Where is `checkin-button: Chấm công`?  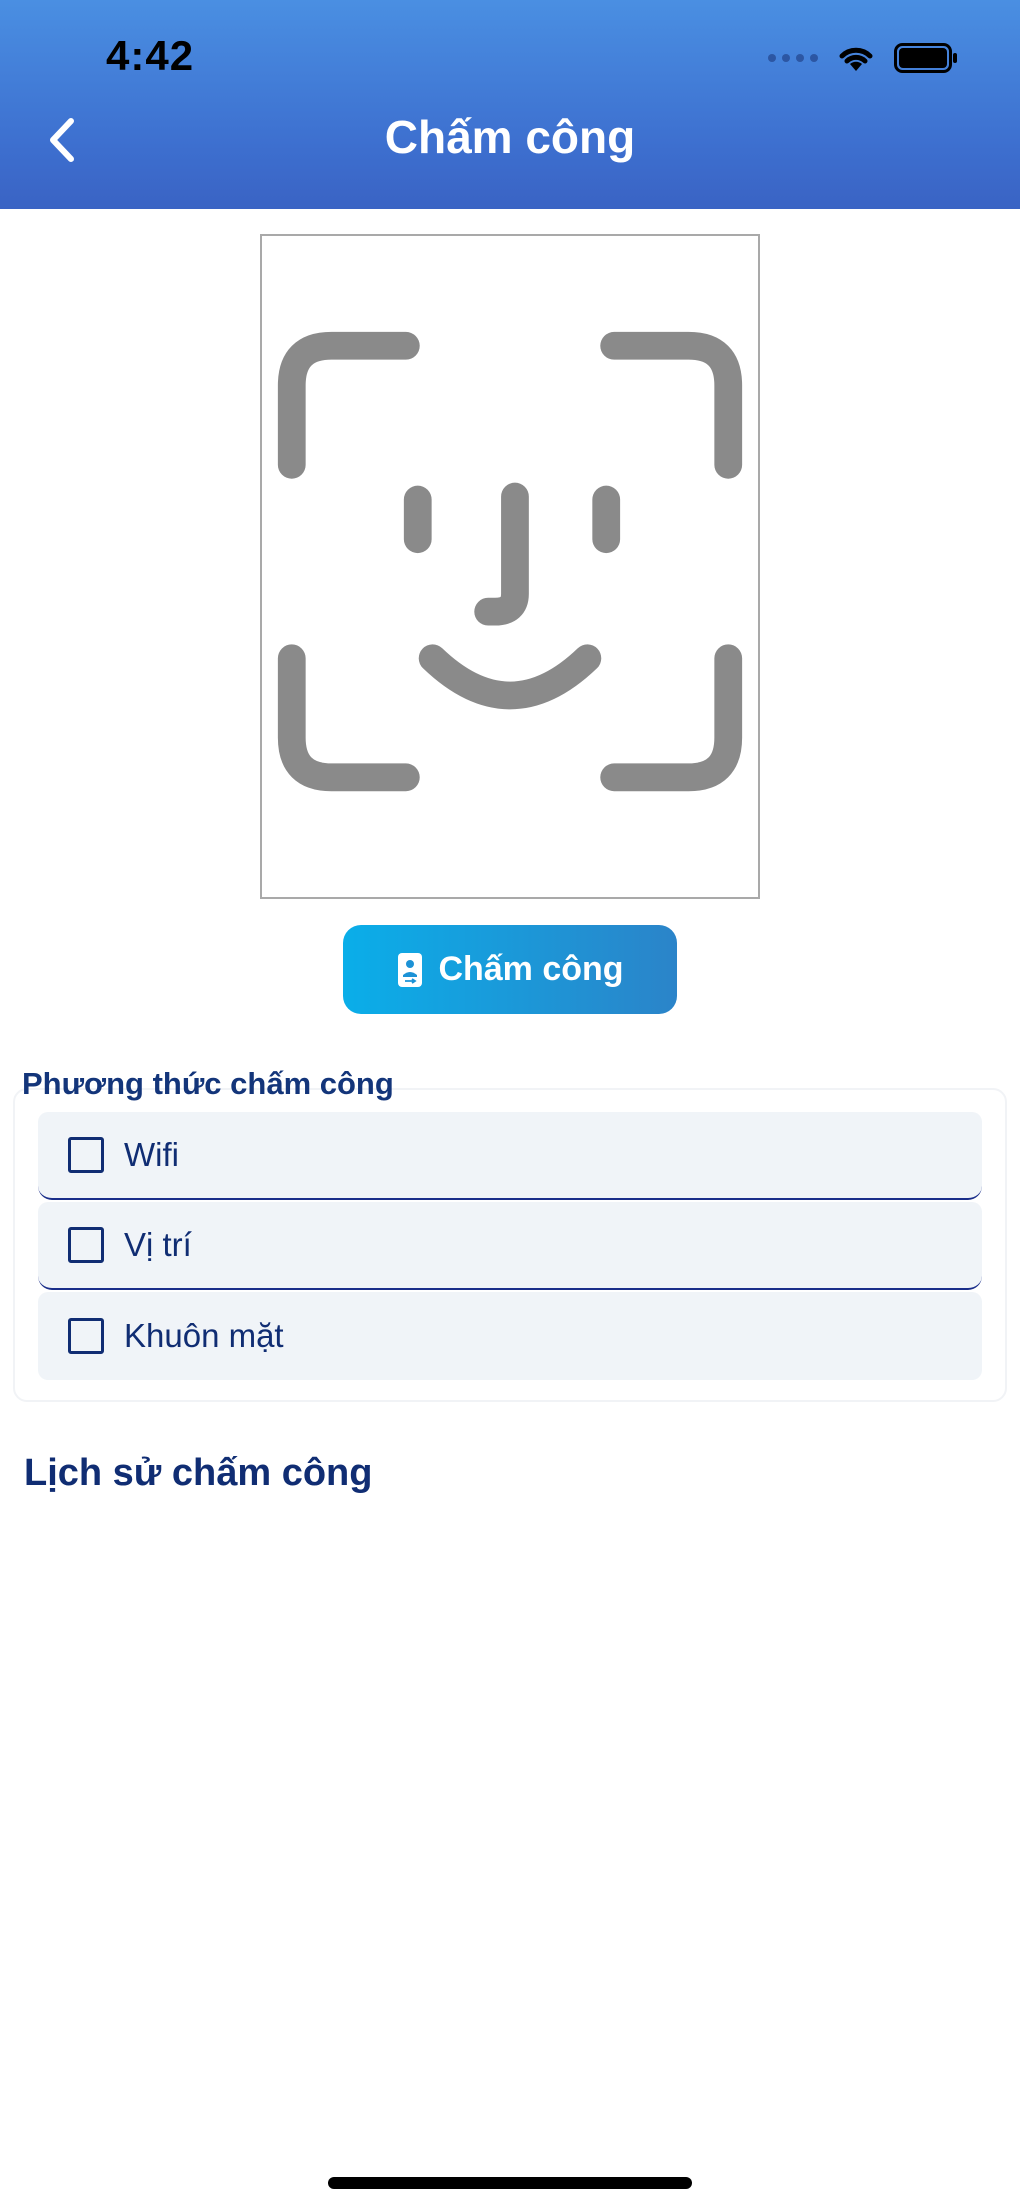 checkin-button: Chấm công is located at coordinates (510, 969).